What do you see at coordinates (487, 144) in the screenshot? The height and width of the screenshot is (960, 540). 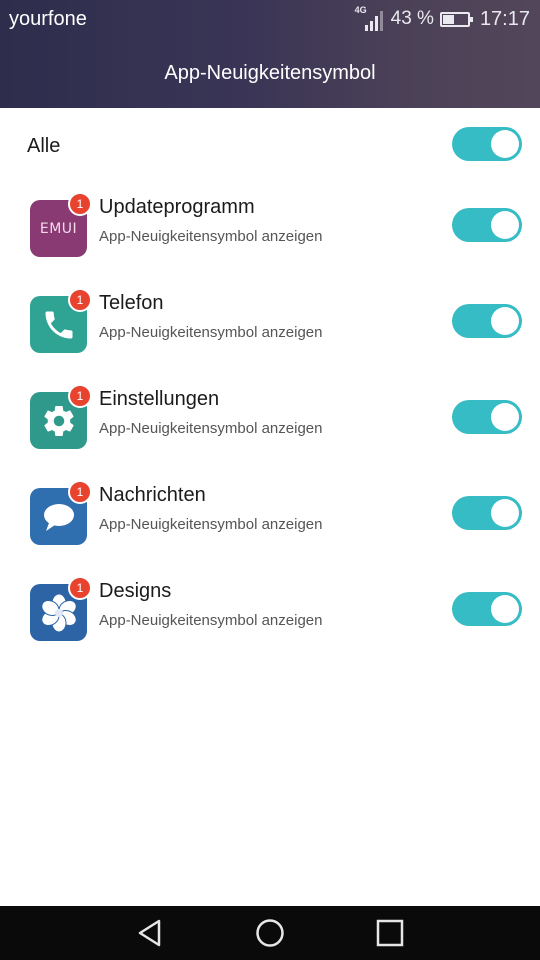 I see `all-toggle-switch` at bounding box center [487, 144].